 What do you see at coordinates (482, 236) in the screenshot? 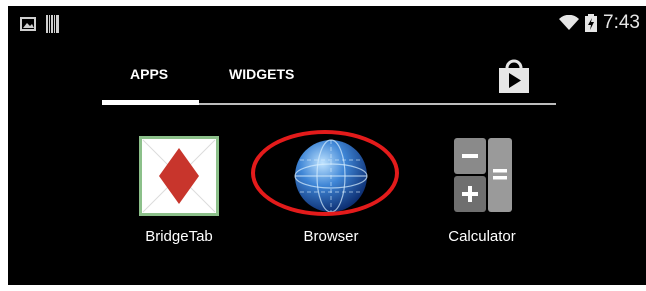
I see `app-label-calculator: Calculator` at bounding box center [482, 236].